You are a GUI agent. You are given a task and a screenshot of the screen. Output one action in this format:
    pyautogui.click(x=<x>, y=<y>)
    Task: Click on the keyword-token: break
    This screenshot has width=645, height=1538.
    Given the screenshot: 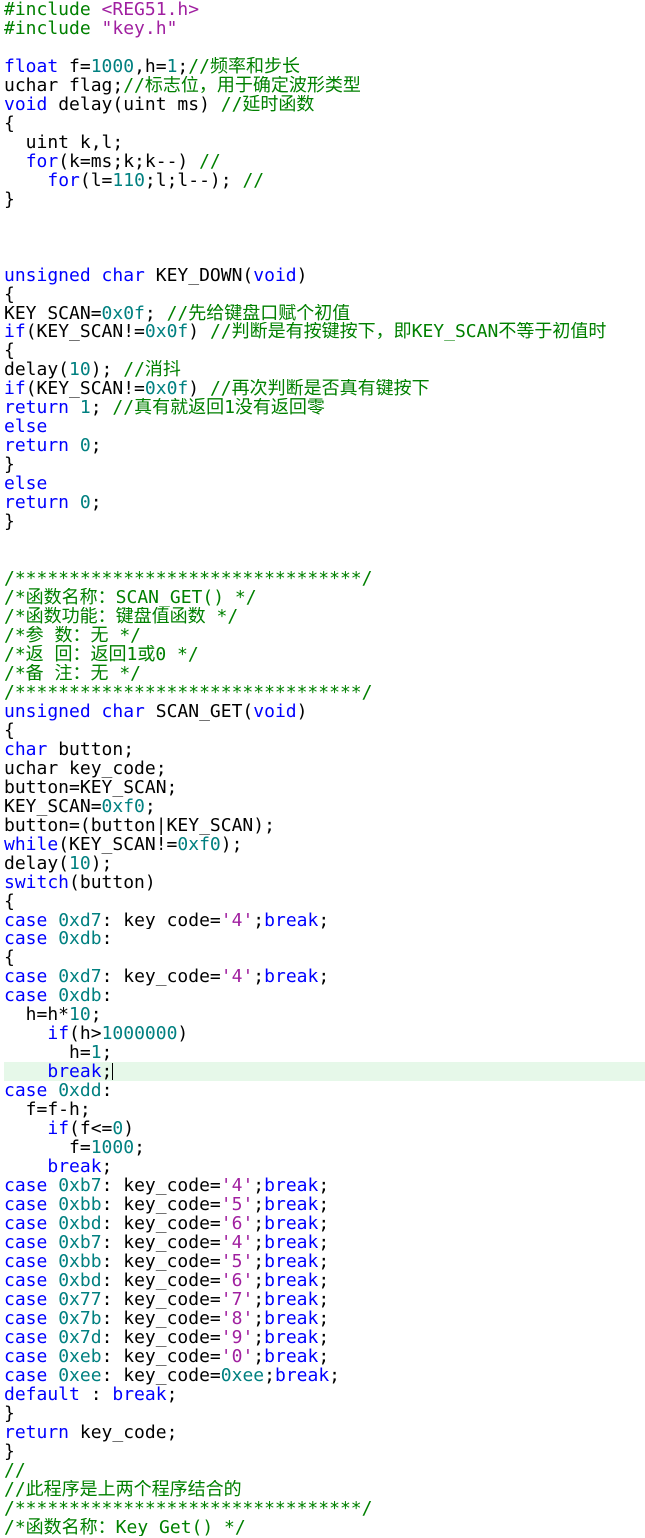 What is the action you would take?
    pyautogui.click(x=139, y=1394)
    